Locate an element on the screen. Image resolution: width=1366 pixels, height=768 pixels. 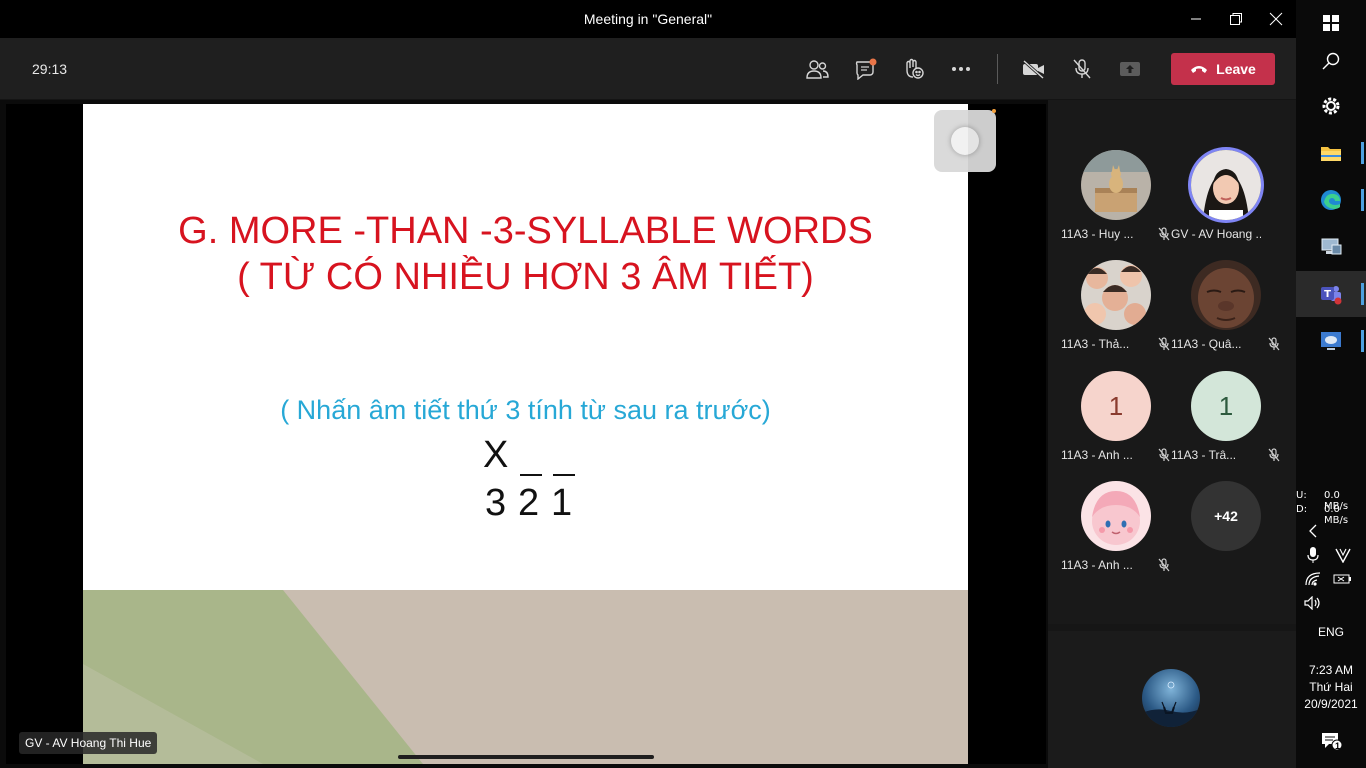
v-logo-icon is located at coordinates (1343, 555).